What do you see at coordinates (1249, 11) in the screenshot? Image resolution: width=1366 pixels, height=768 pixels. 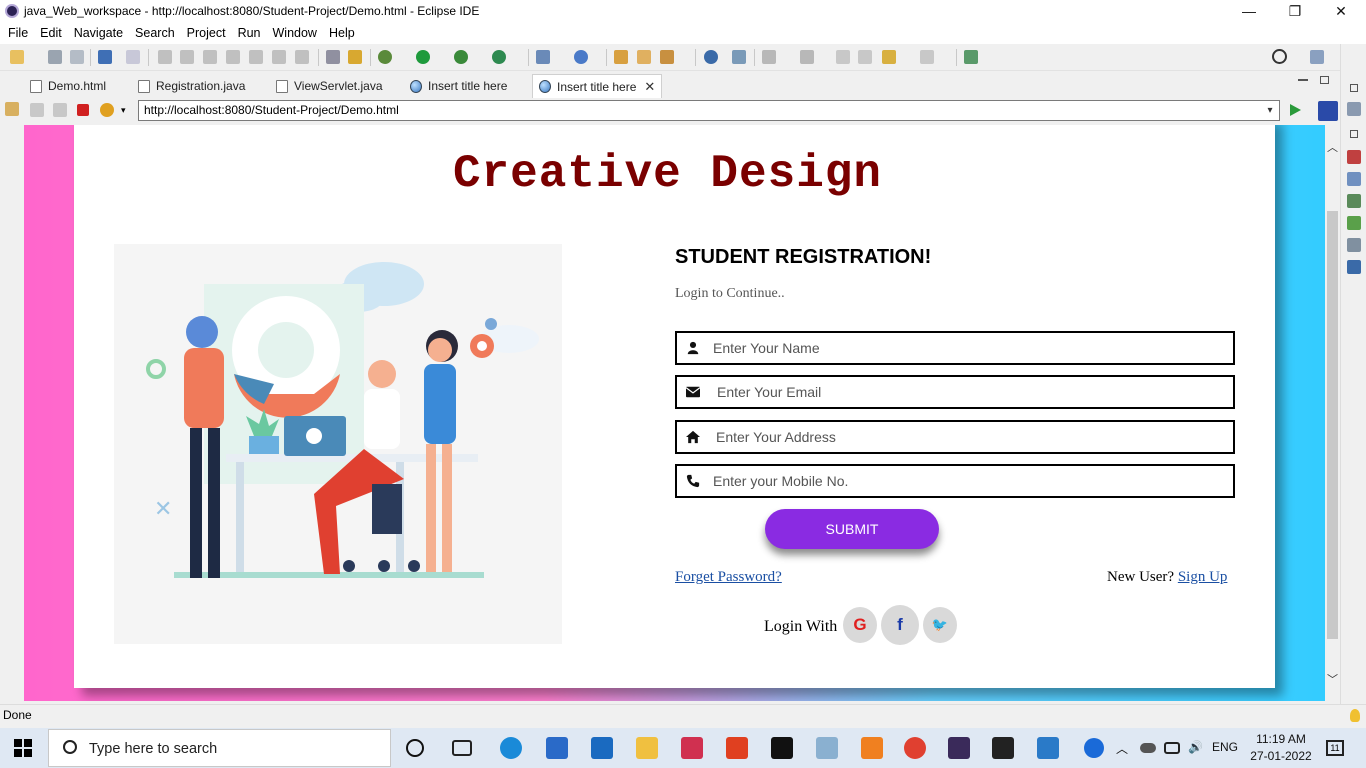 I see `minimize-button: —` at bounding box center [1249, 11].